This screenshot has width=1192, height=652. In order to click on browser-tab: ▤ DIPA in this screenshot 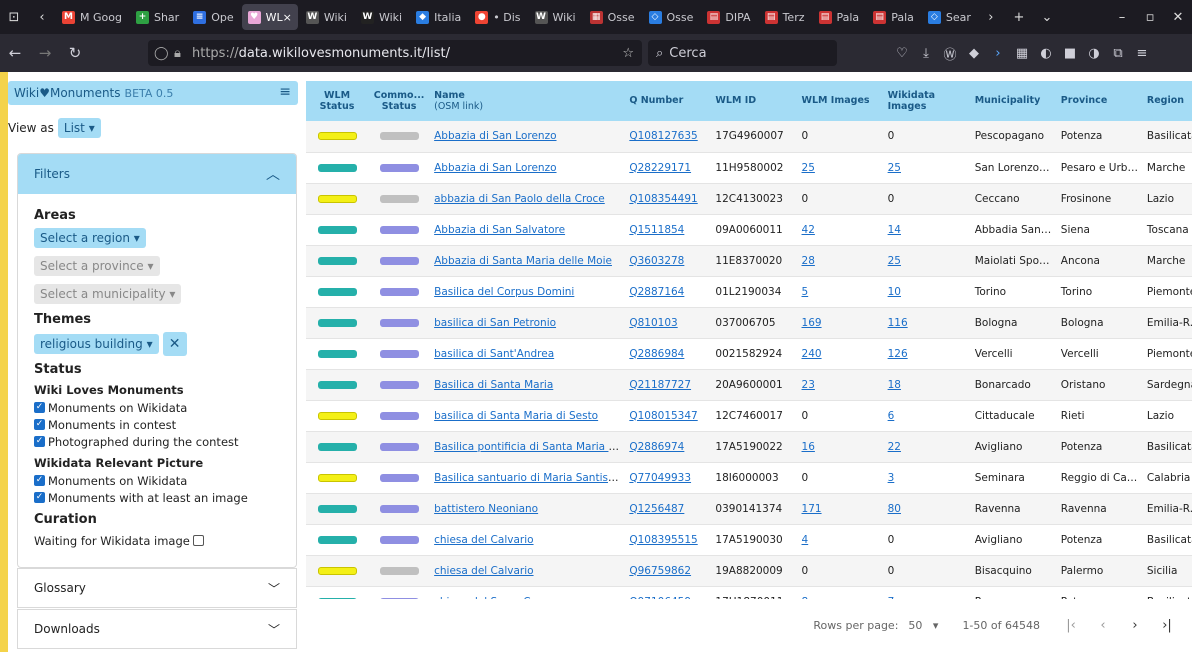, I will do `click(728, 17)`.